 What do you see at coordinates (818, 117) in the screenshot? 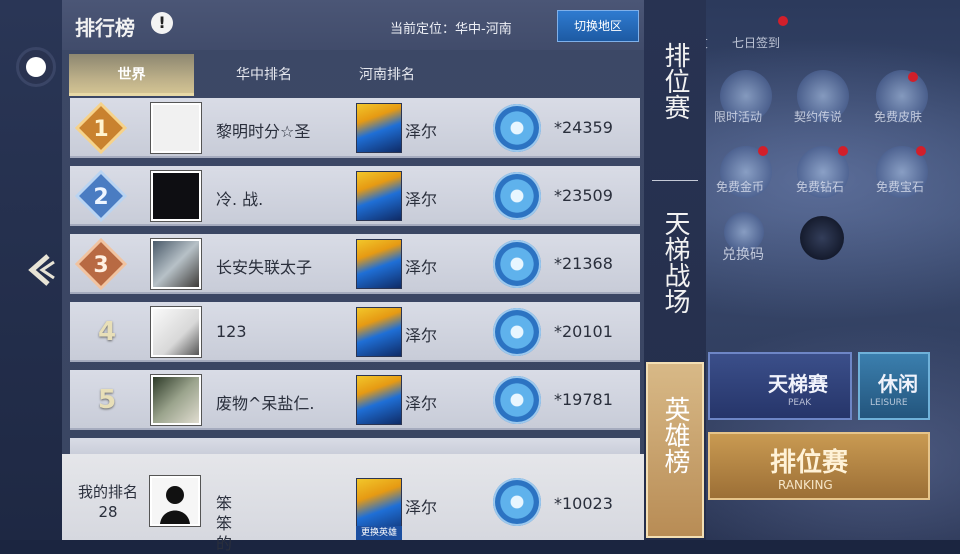
I see `contract-legend-label: 契约传说` at bounding box center [818, 117].